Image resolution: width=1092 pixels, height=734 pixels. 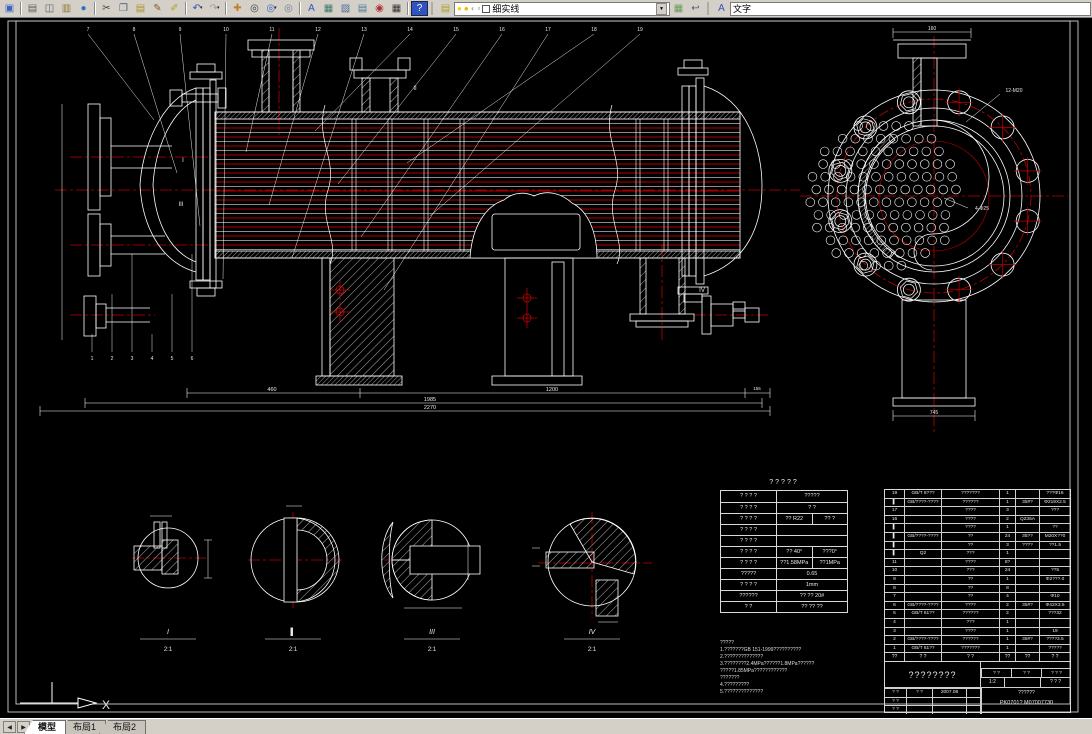 I want to click on detail-views, so click(x=385, y=564).